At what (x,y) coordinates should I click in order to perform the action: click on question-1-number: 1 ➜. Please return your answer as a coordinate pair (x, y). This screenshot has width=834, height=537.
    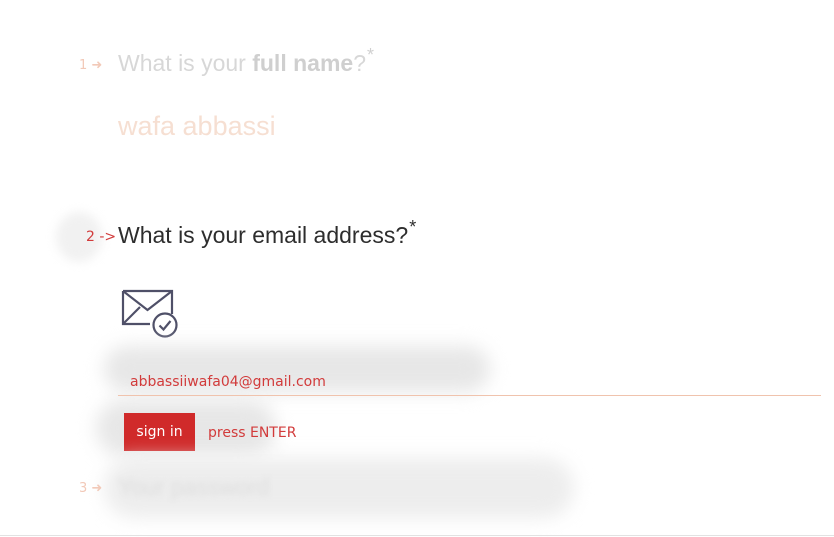
    Looking at the image, I should click on (91, 65).